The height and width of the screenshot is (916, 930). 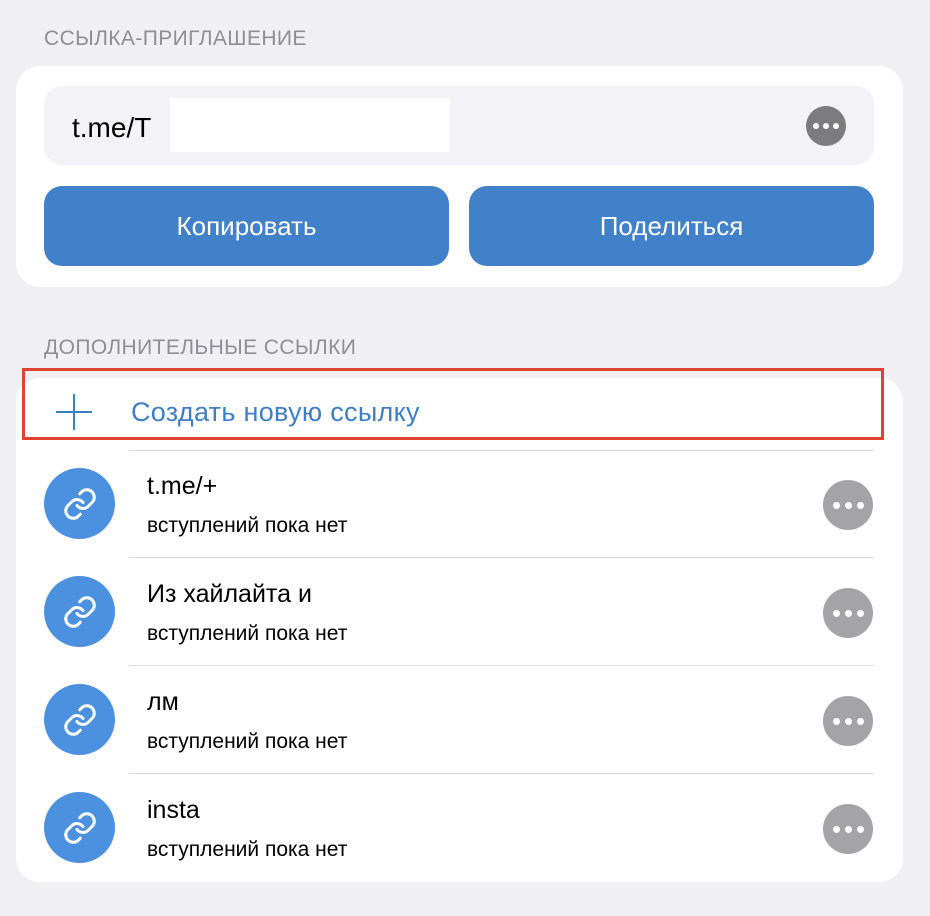 I want to click on copy-button: Копировать, so click(x=246, y=226).